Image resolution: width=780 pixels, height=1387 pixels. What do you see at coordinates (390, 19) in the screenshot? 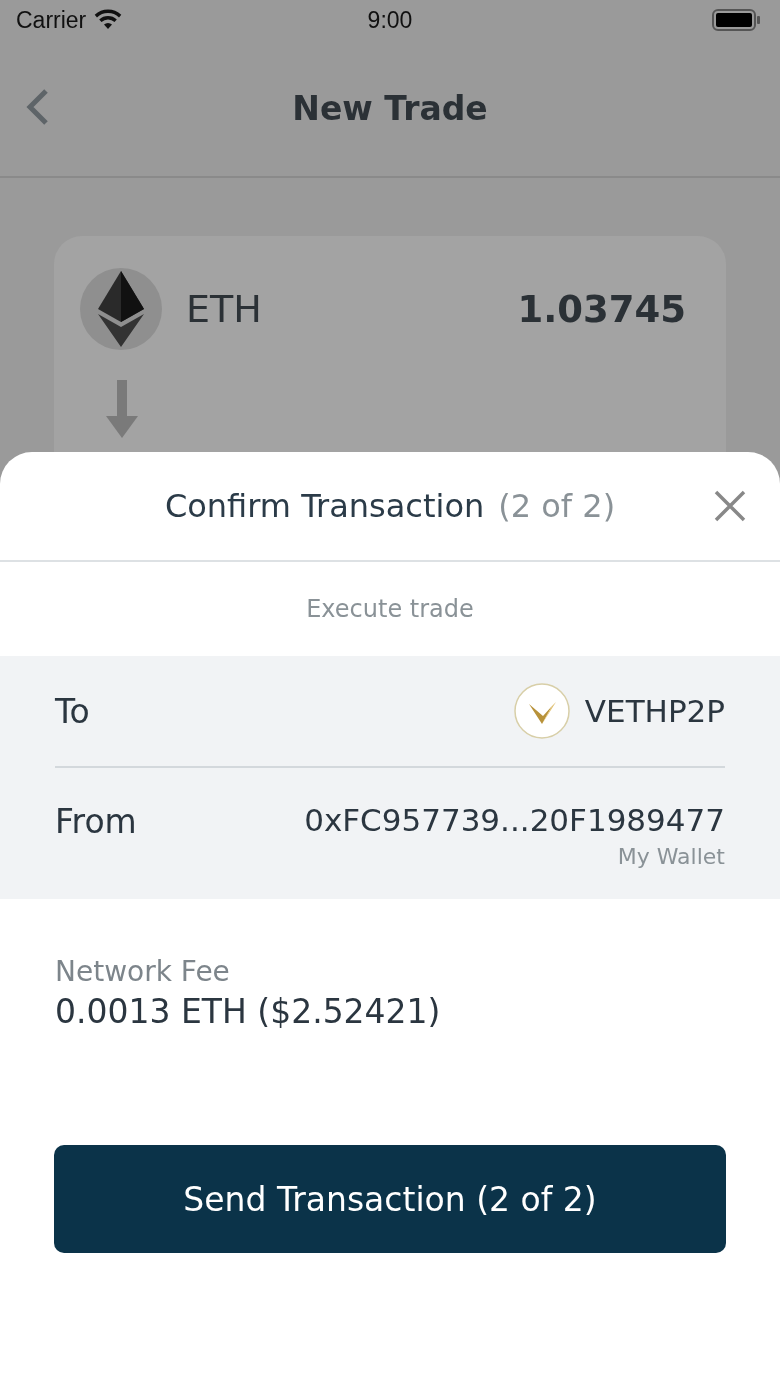
I see `clock-time: 9:00` at bounding box center [390, 19].